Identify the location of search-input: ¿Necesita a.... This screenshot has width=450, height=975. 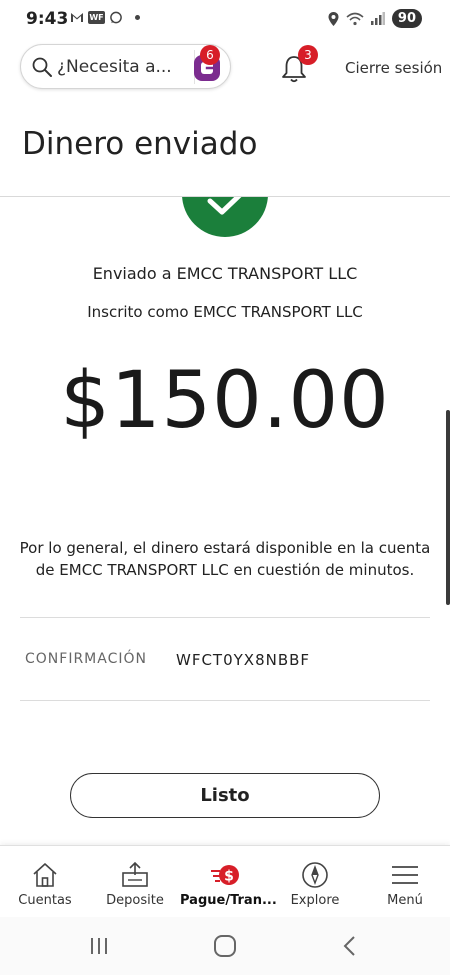
(126, 67).